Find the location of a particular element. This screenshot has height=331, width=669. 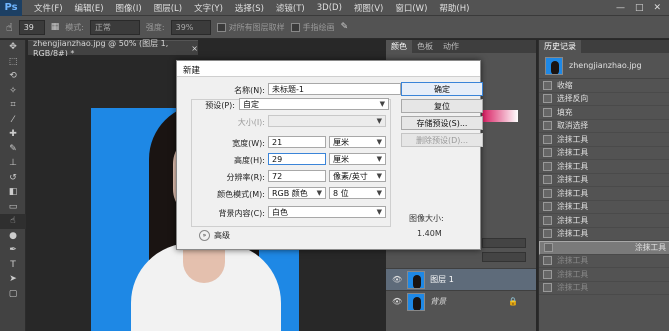

healing-brush-tool-icon: ✚ is located at coordinates (13, 134).